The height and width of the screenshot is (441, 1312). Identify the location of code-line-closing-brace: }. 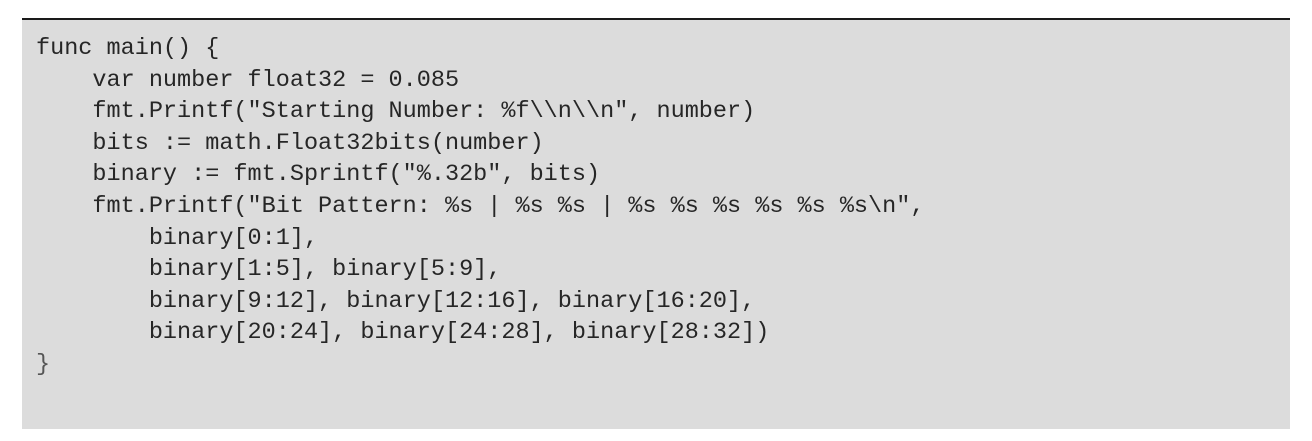
(43, 364).